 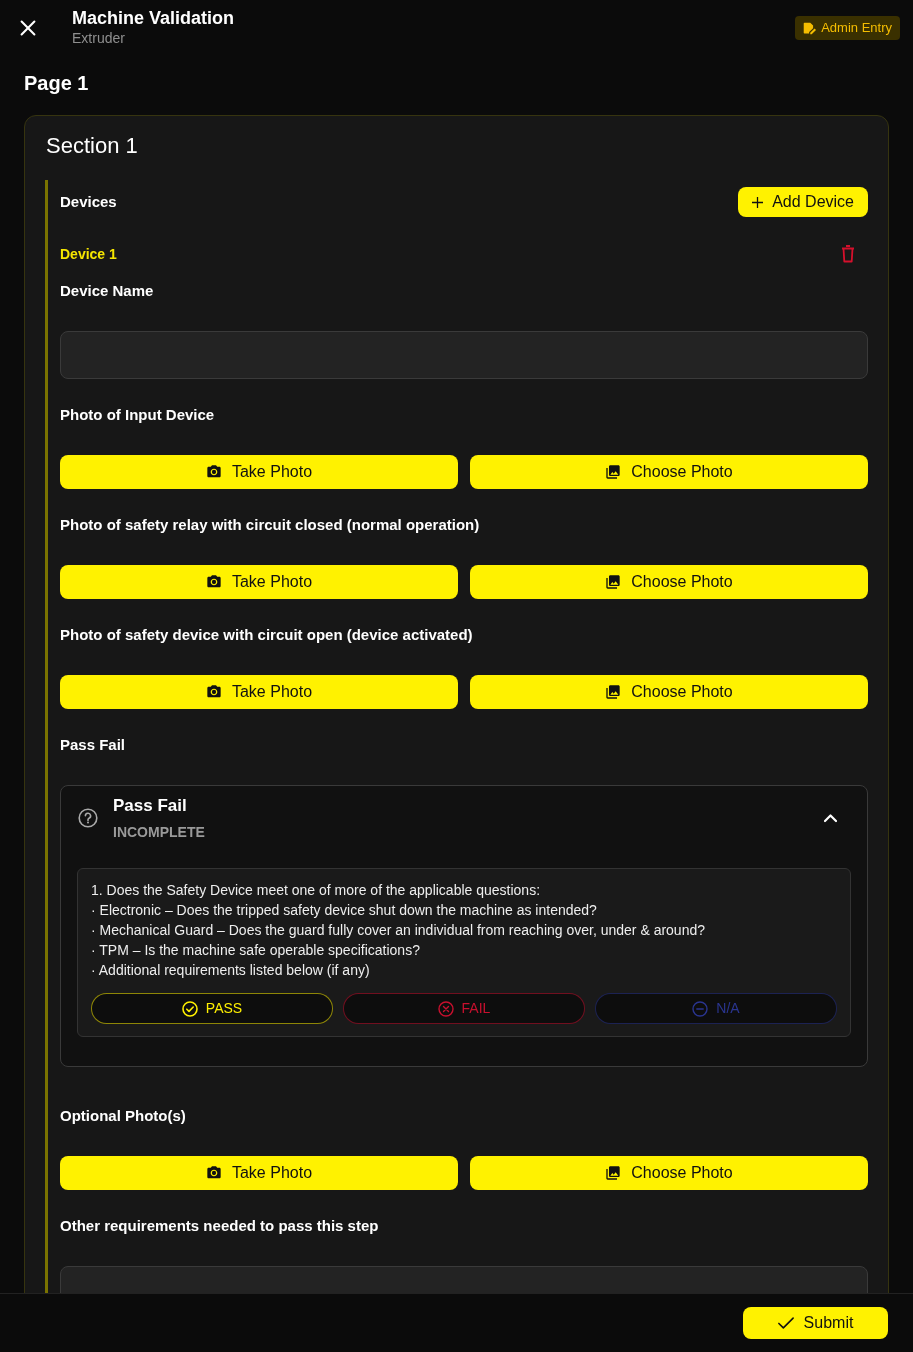 I want to click on devices-label: Devices, so click(x=88, y=201).